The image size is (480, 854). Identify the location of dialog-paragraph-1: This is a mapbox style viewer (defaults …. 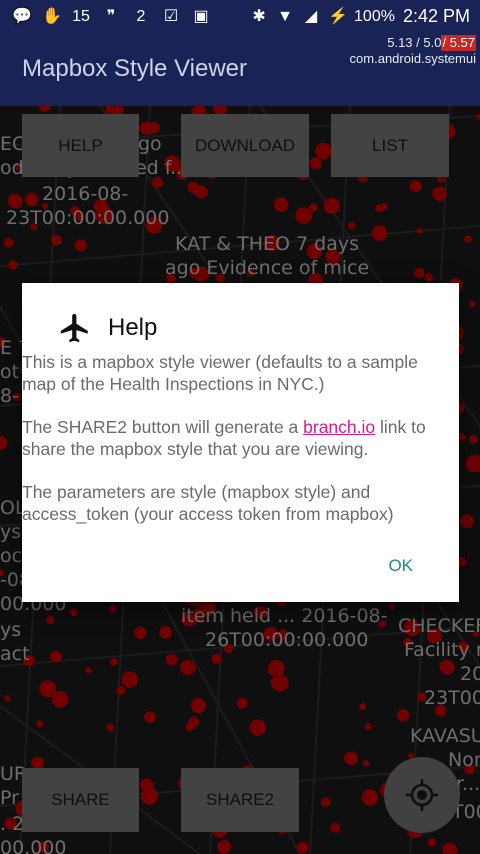
(220, 373).